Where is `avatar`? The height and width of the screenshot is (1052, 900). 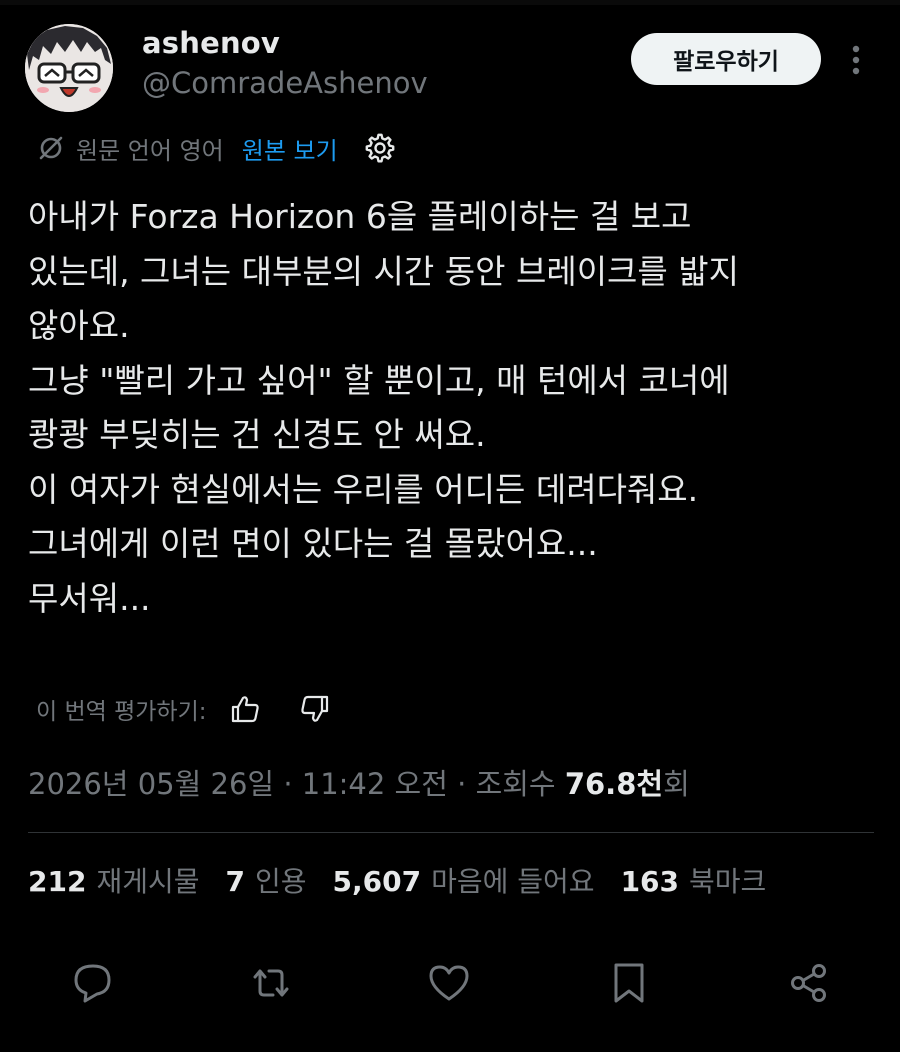
avatar is located at coordinates (69, 68).